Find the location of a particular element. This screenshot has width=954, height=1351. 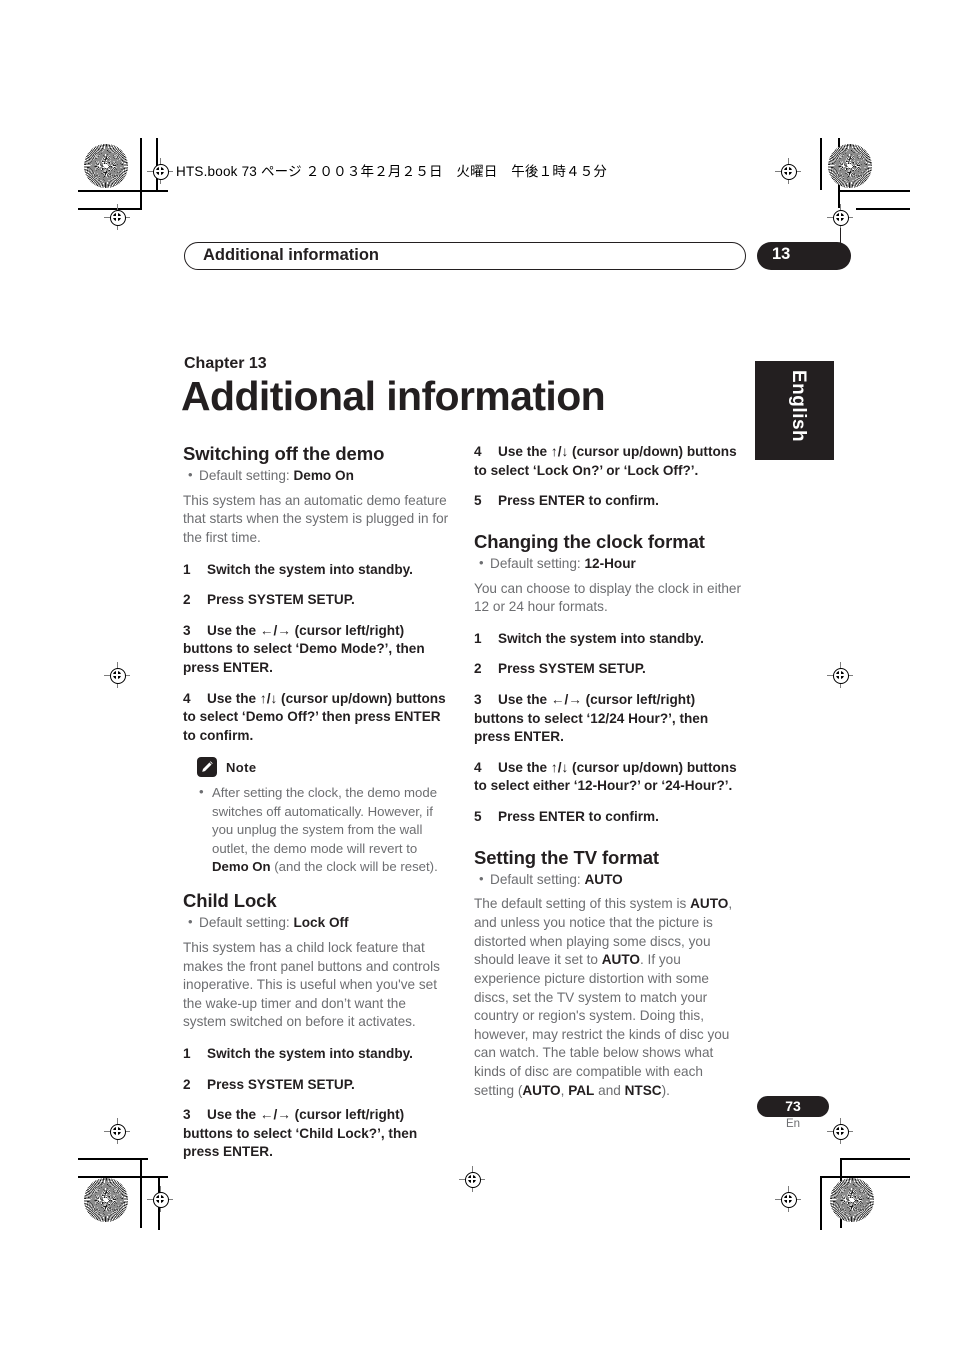

default-setting-child-lock: Default setting: Lock Off is located at coordinates (317, 922).